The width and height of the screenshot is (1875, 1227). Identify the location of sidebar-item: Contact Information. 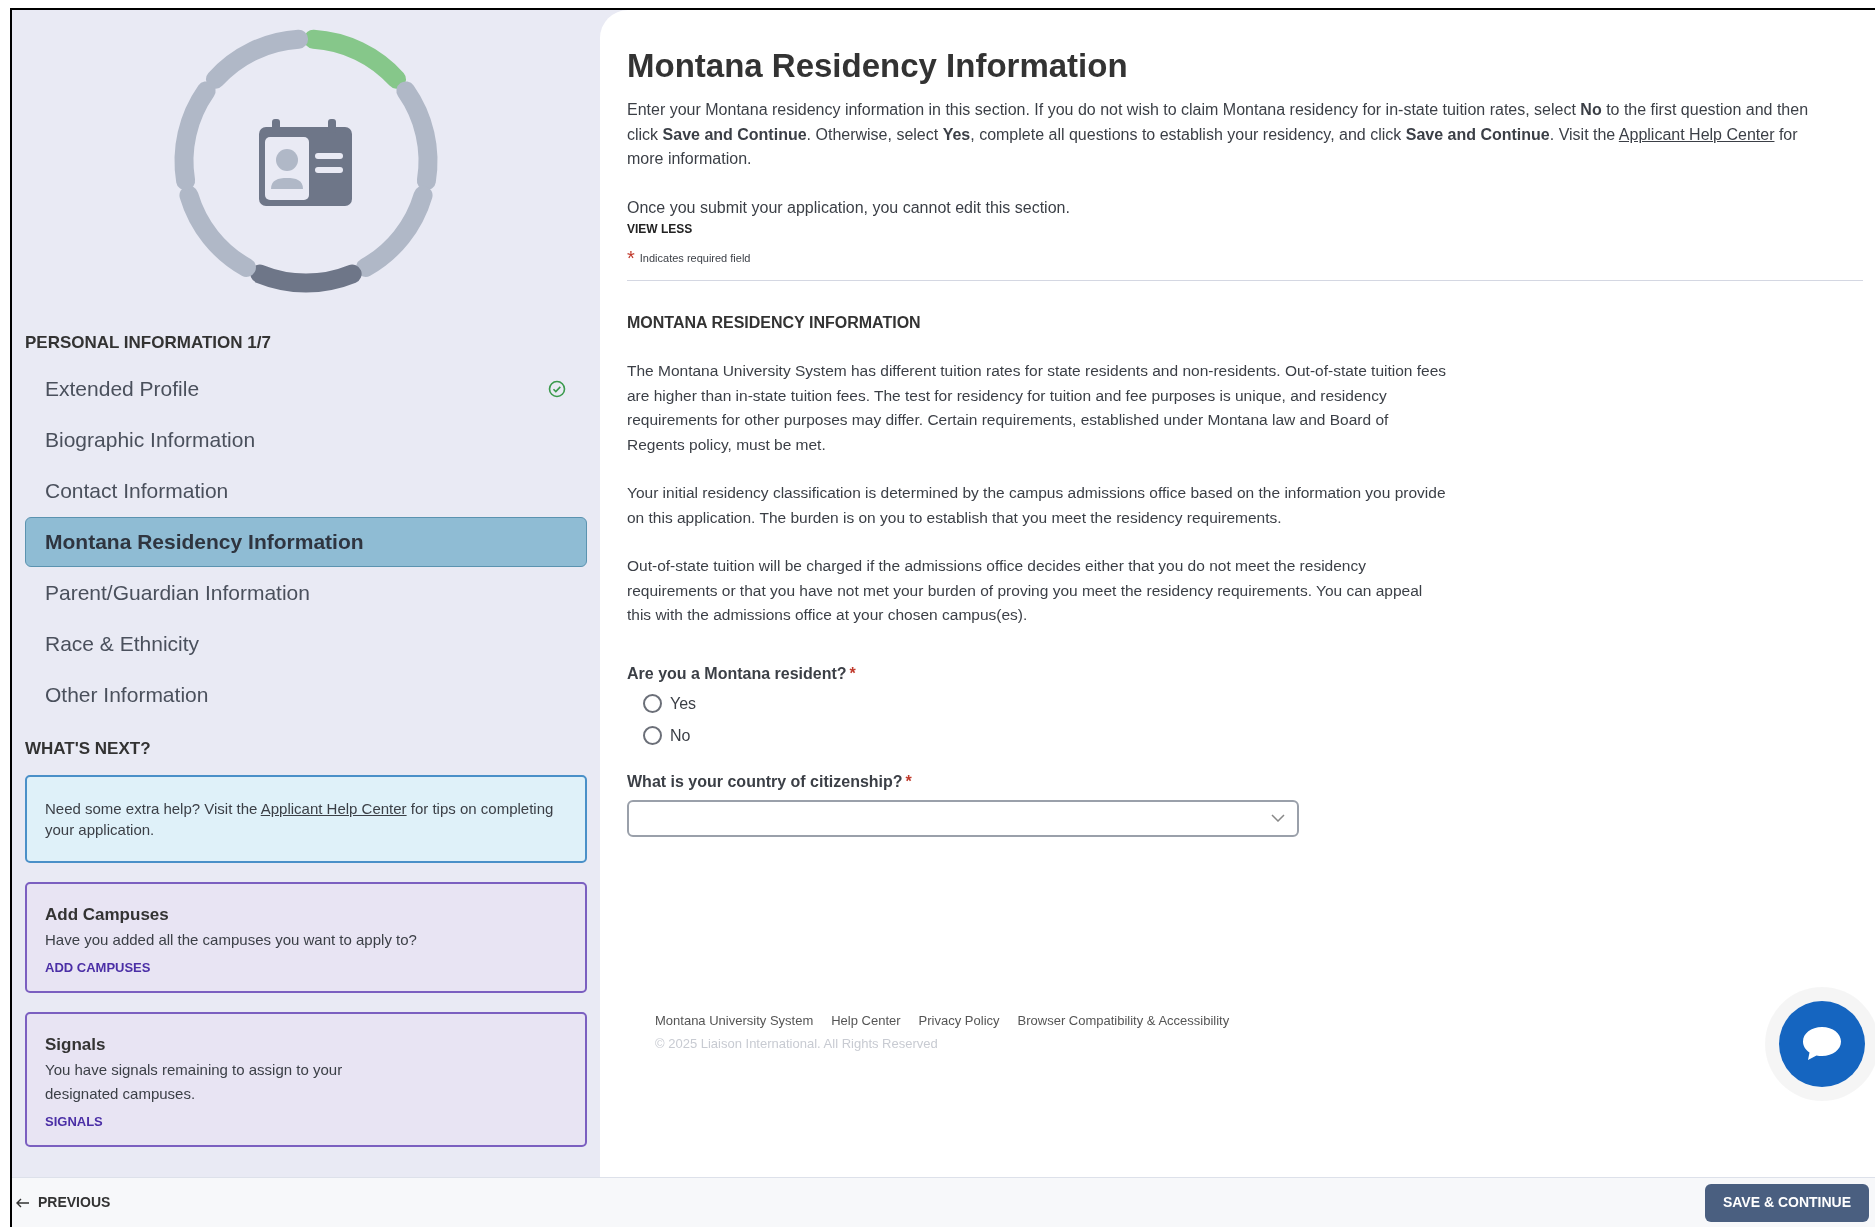
(306, 490).